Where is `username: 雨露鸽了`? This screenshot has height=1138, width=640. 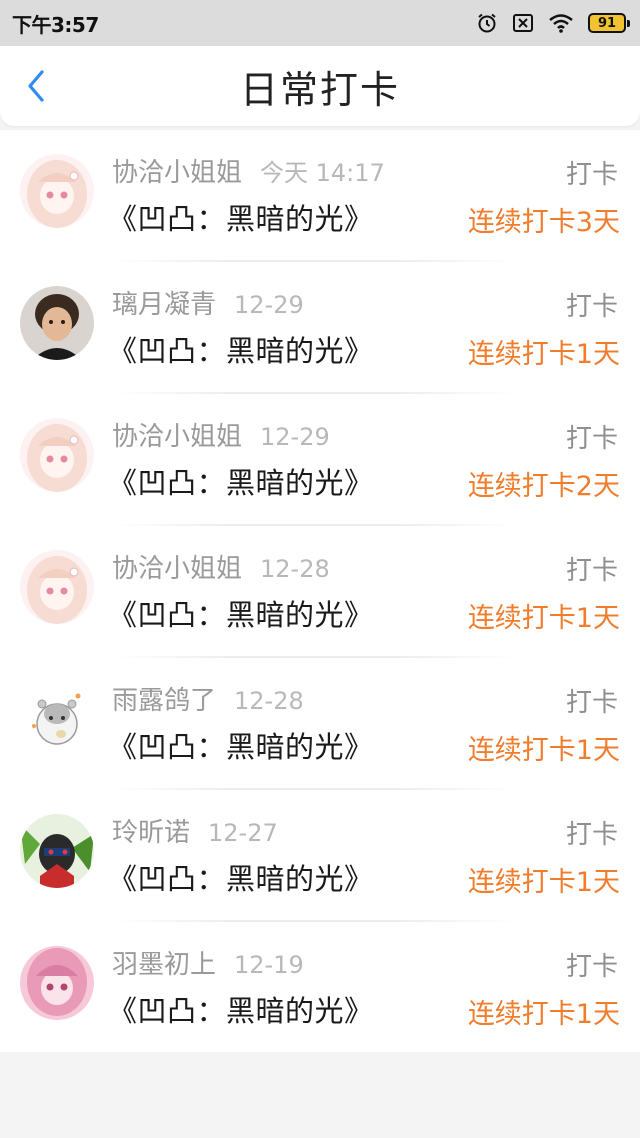 username: 雨露鸽了 is located at coordinates (164, 698).